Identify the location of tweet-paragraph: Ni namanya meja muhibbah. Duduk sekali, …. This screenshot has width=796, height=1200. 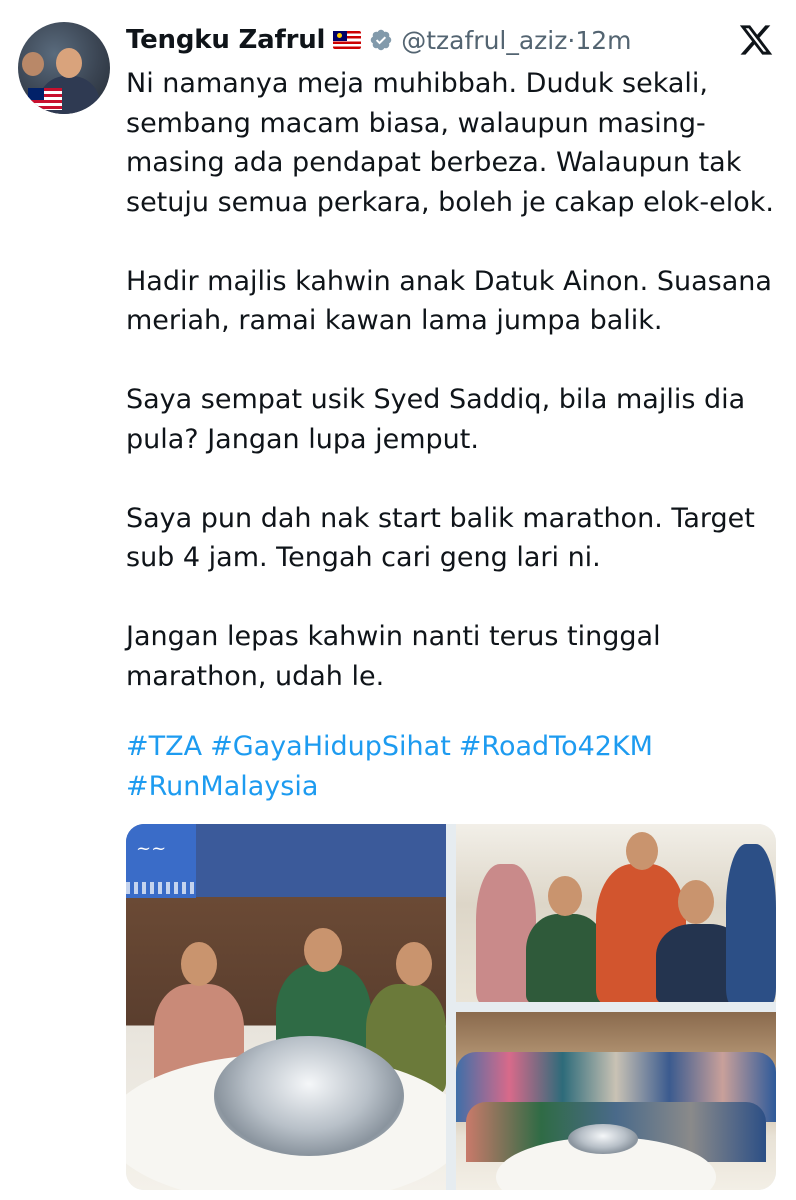
(450, 143).